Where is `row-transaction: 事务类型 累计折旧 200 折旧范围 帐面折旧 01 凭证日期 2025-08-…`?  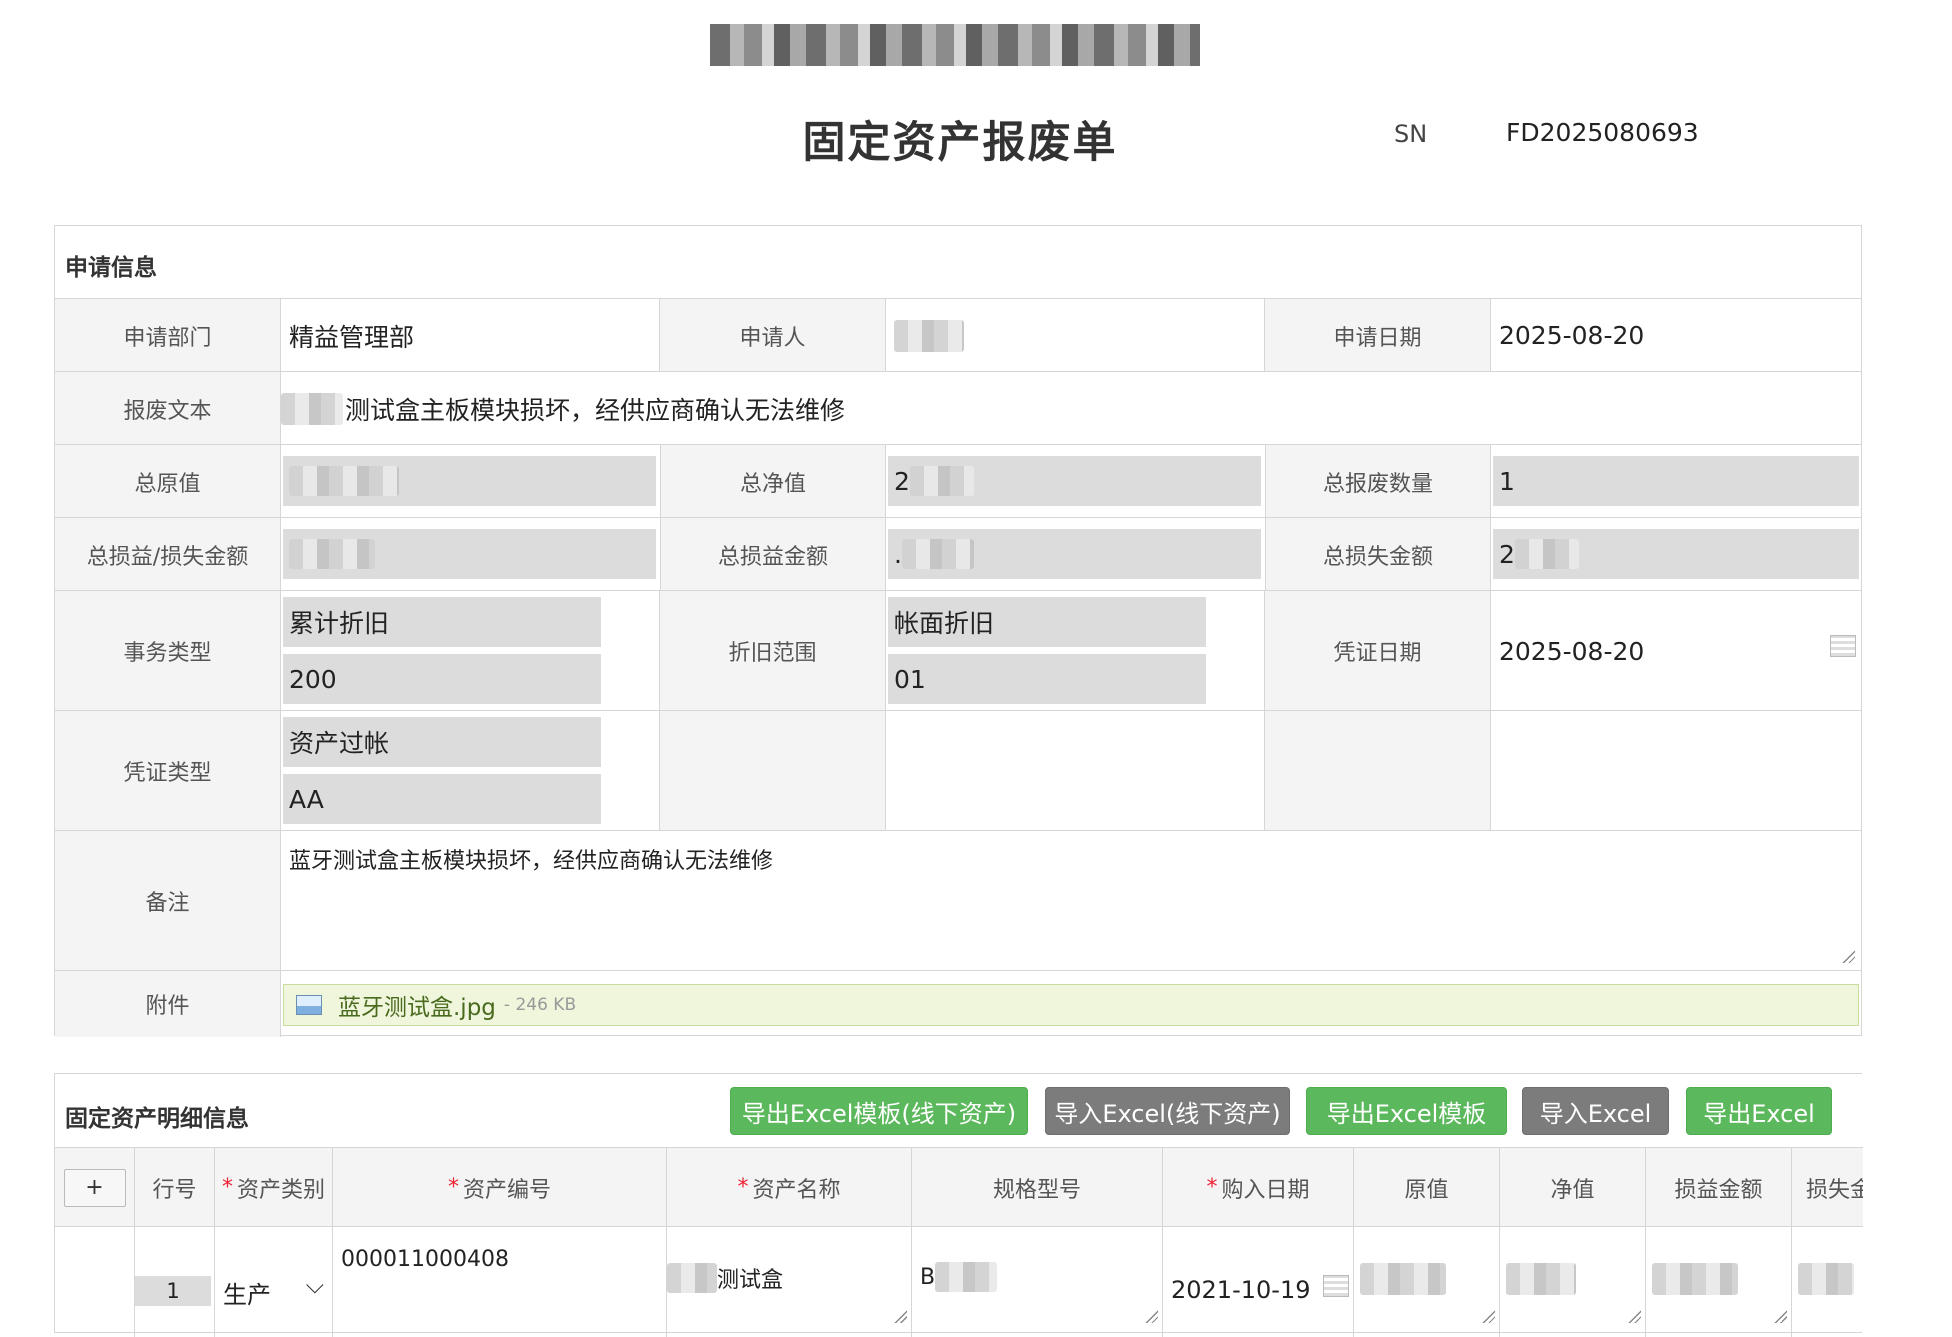 row-transaction: 事务类型 累计折旧 200 折旧范围 帐面折旧 01 凭证日期 2025-08-… is located at coordinates (958, 650).